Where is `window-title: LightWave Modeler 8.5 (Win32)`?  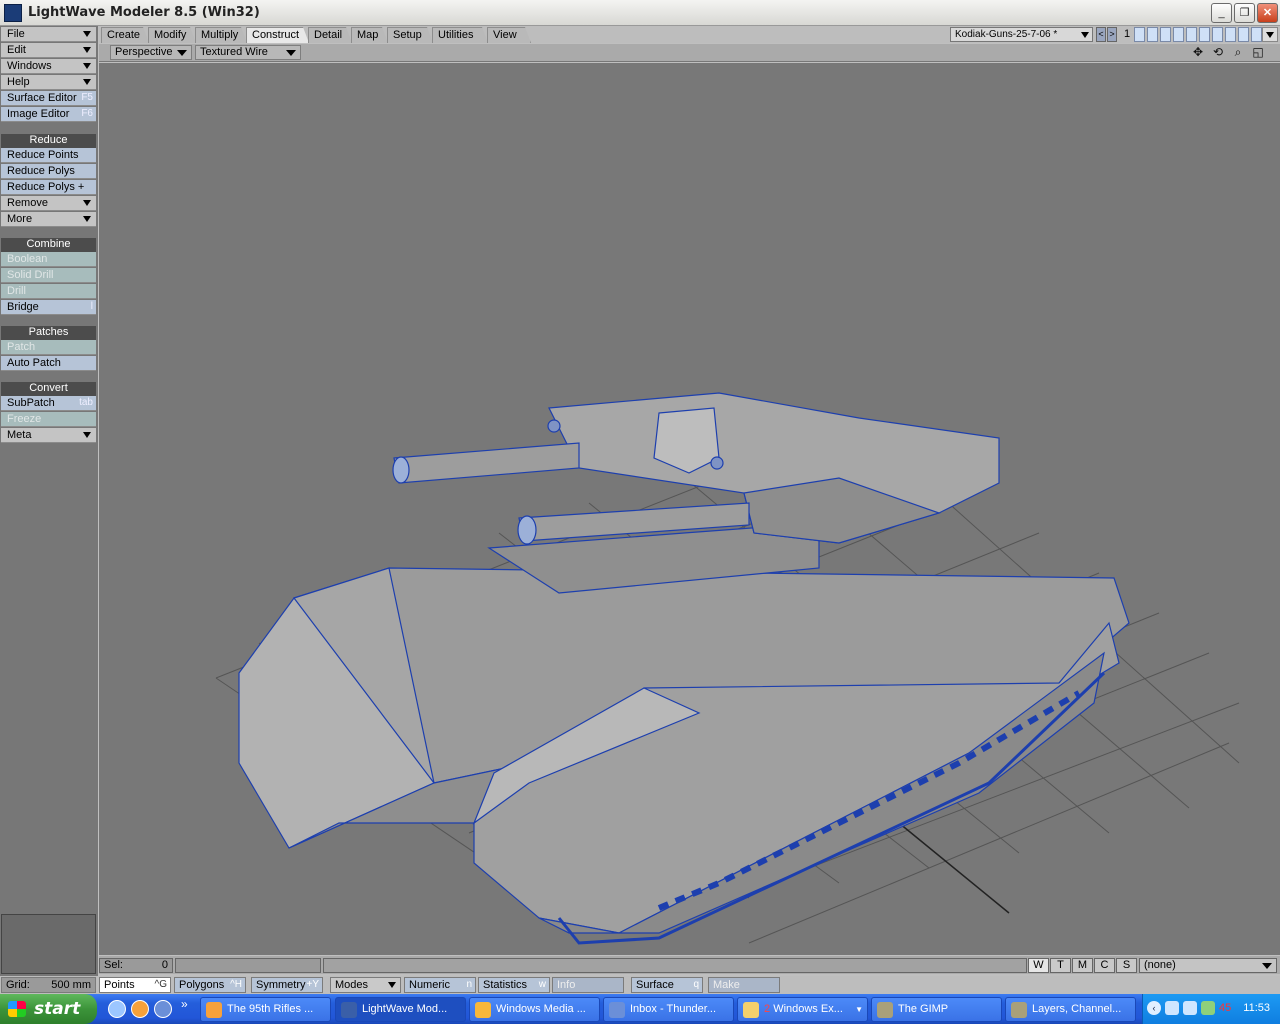 window-title: LightWave Modeler 8.5 (Win32) is located at coordinates (144, 12).